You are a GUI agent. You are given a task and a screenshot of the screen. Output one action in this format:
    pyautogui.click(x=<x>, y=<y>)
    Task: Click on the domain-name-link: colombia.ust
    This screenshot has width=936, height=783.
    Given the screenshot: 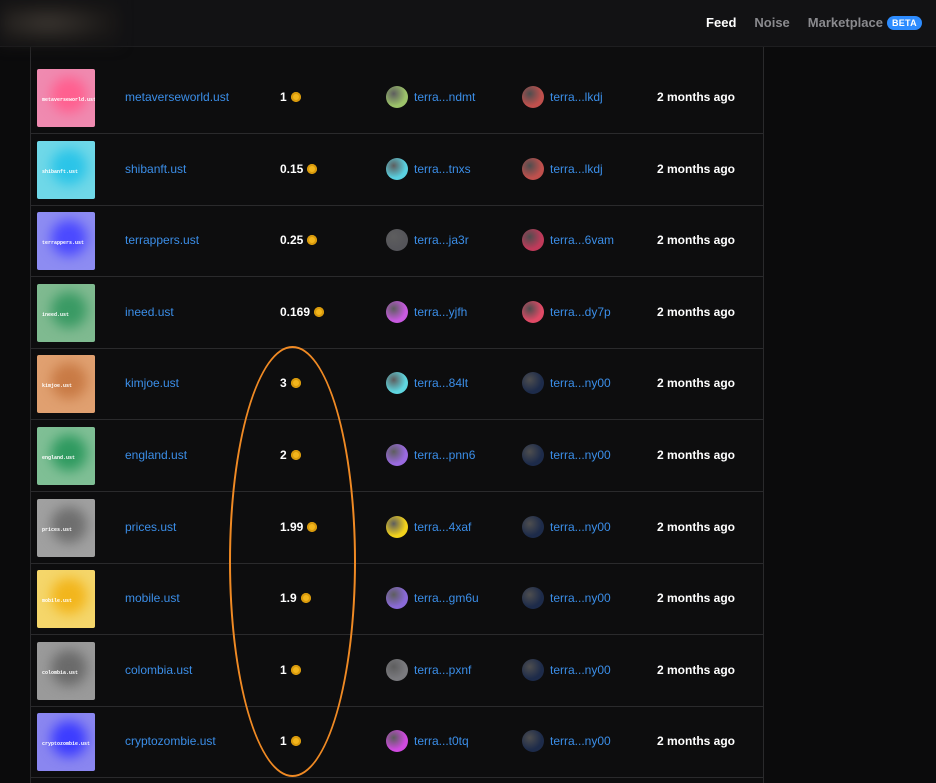 What is the action you would take?
    pyautogui.click(x=158, y=670)
    